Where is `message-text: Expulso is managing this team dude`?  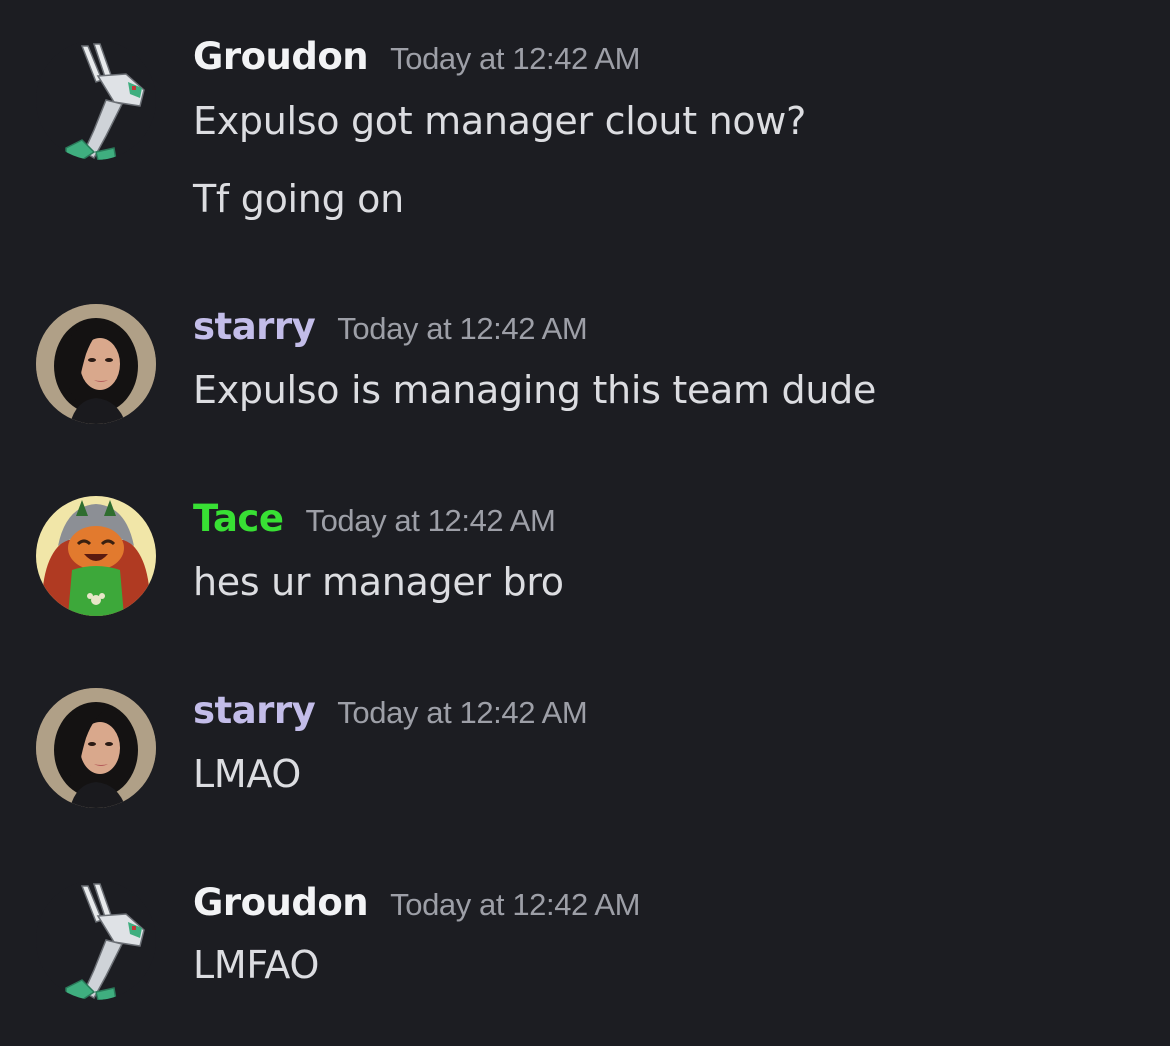 message-text: Expulso is managing this team dude is located at coordinates (535, 390).